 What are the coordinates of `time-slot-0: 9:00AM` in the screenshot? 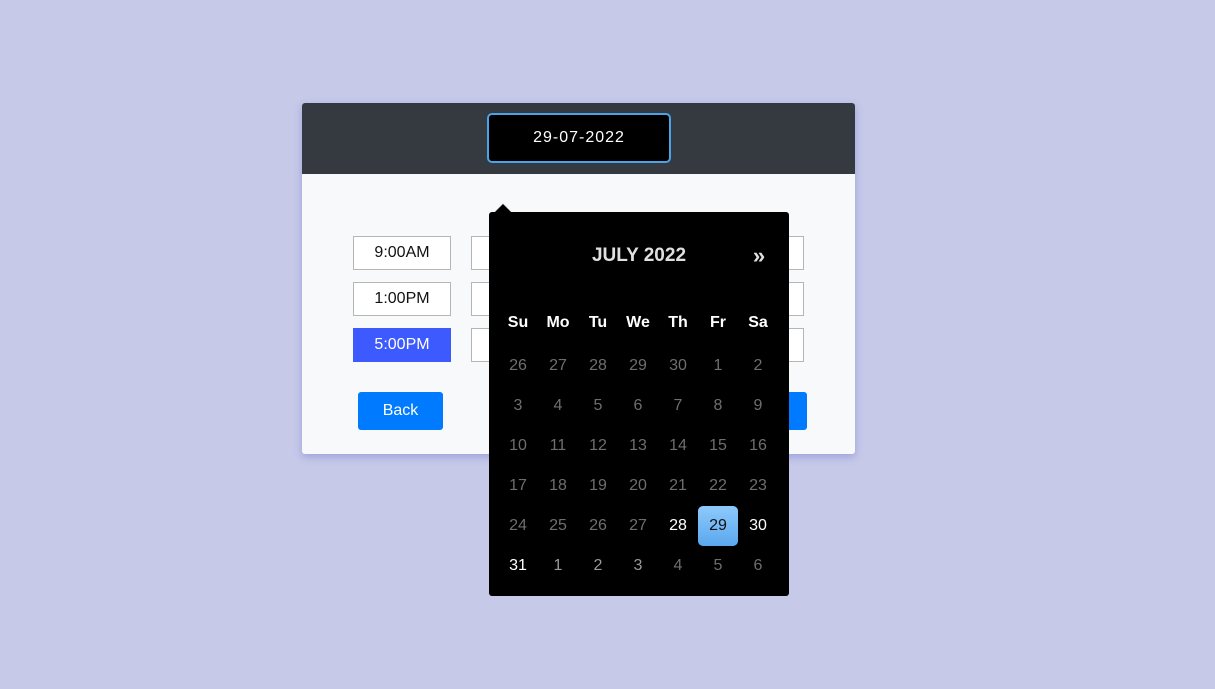 It's located at (402, 253).